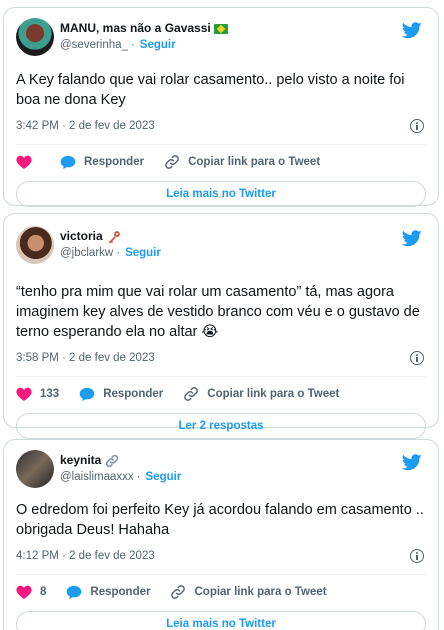 The height and width of the screenshot is (630, 444). I want to click on handle-row: @laislimaaxxx · Seguir, so click(120, 477).